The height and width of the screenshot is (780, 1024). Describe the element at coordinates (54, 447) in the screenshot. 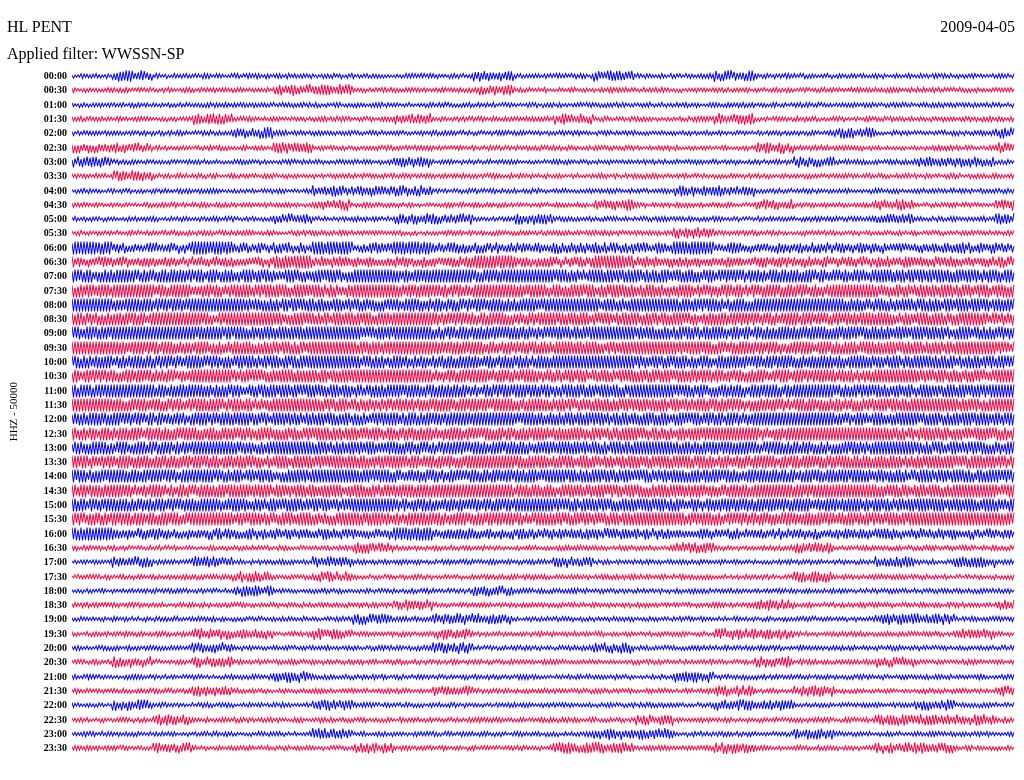

I see `time-label: 13:00` at that location.